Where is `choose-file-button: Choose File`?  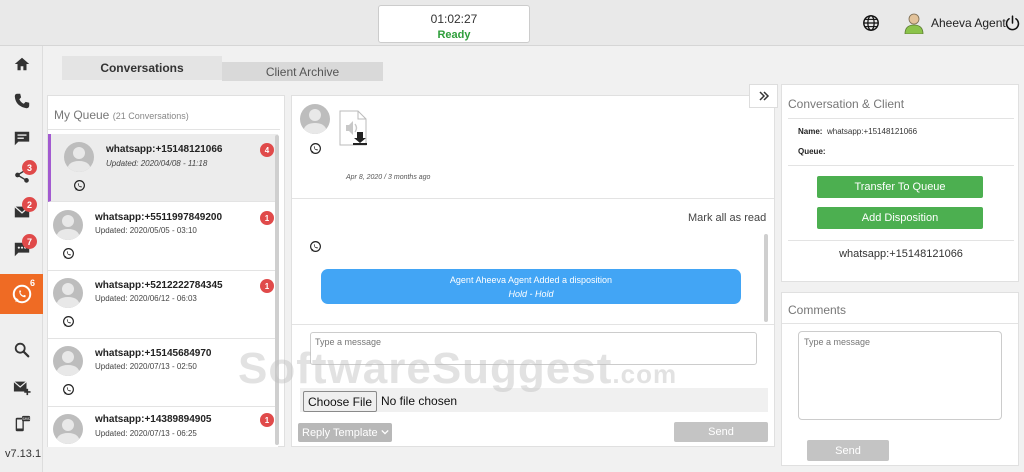
choose-file-button: Choose File is located at coordinates (340, 401).